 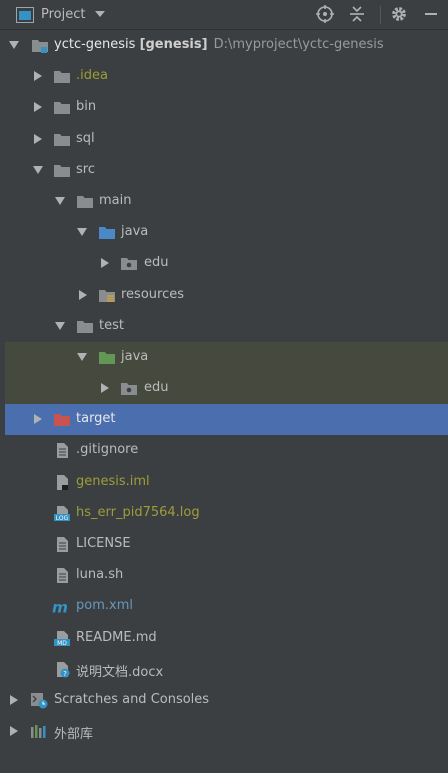 I want to click on markdown-file-icon: MD, so click(x=62, y=638).